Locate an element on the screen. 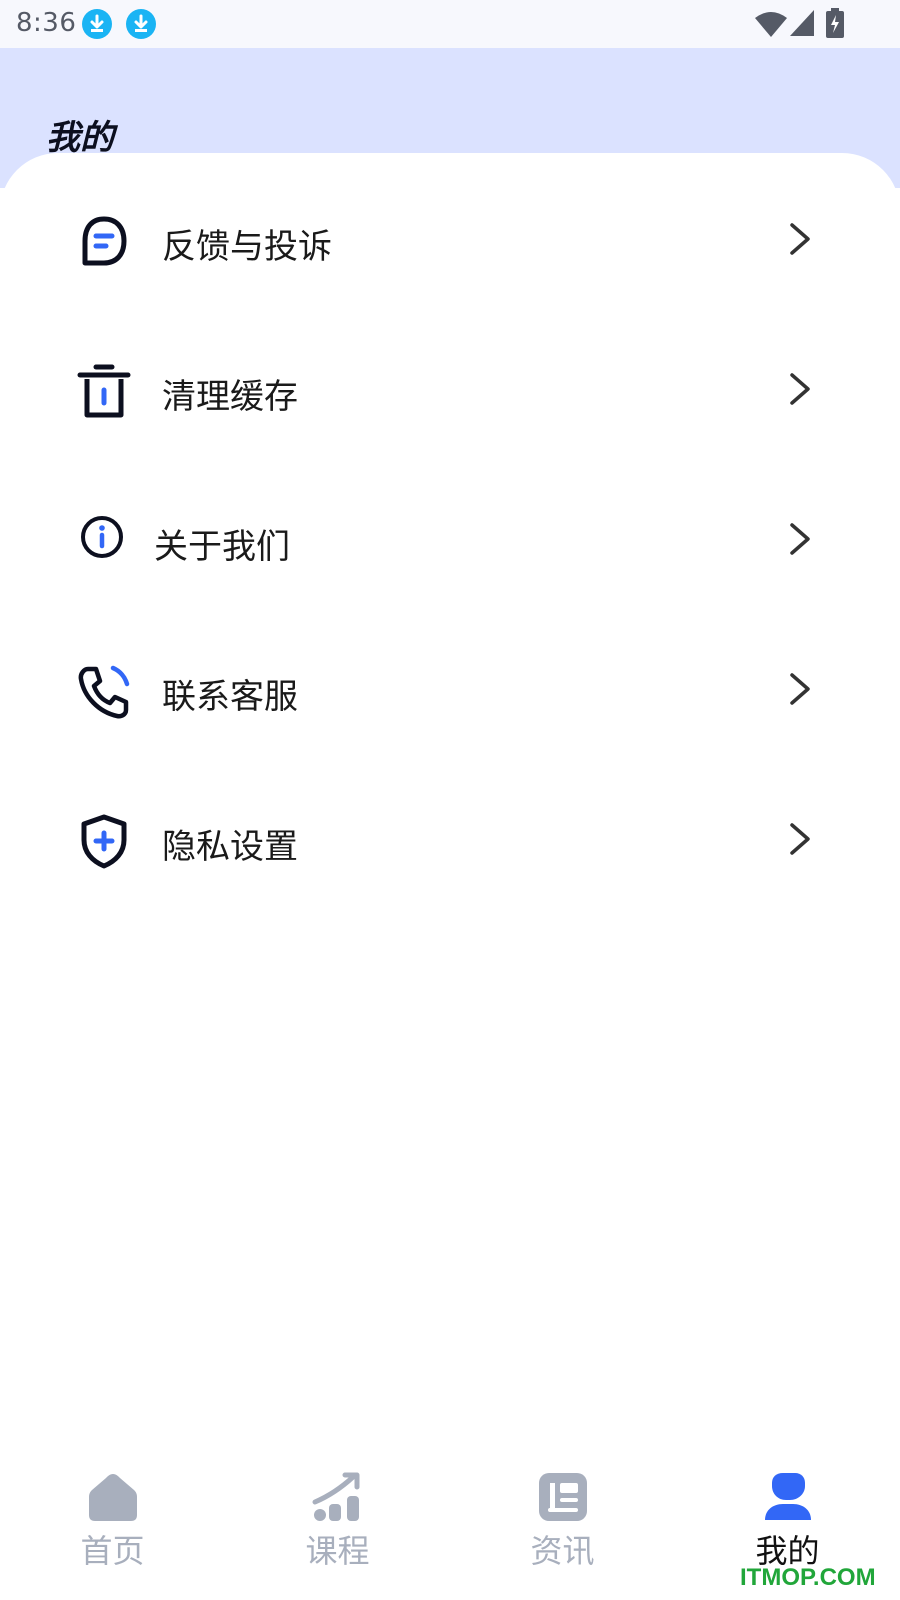  phone-icon is located at coordinates (104, 692).